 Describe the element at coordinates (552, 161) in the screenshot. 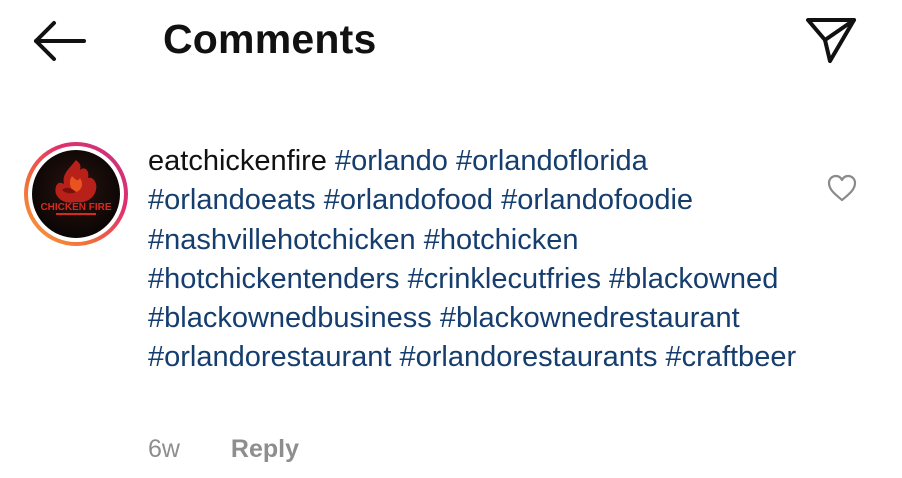

I see `hashtag-link: #orlandoflorida` at that location.